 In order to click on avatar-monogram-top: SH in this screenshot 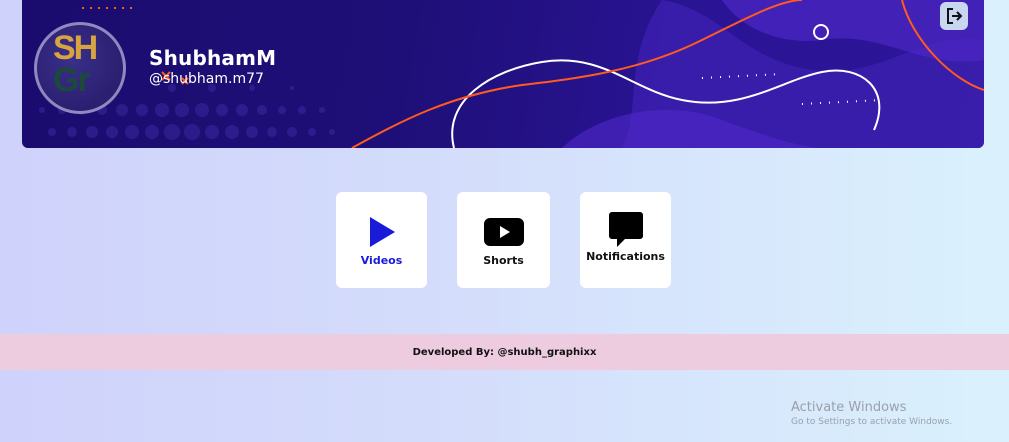, I will do `click(75, 48)`.